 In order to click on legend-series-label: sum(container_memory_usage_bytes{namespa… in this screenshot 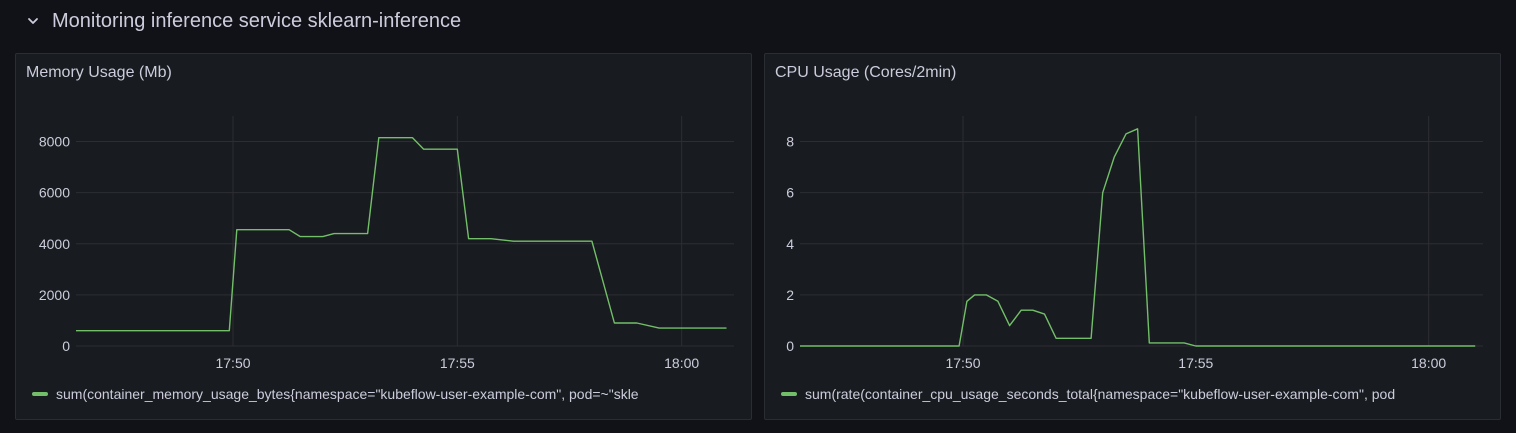, I will do `click(347, 394)`.